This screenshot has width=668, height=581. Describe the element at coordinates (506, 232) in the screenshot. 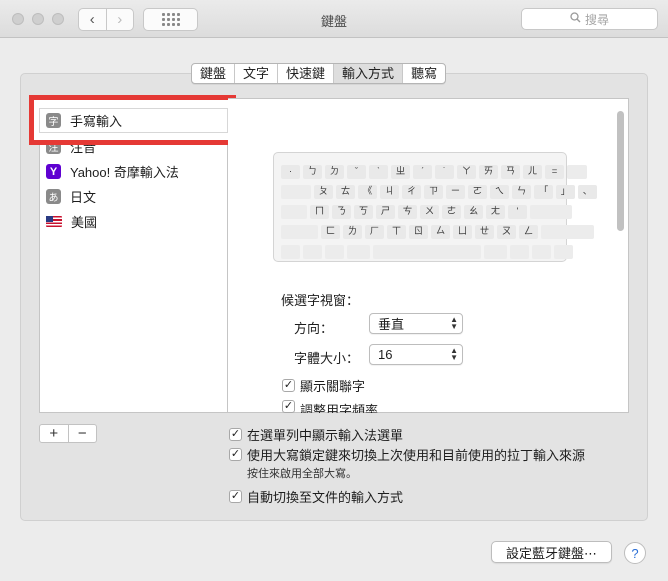

I see `key: ㄡ` at that location.